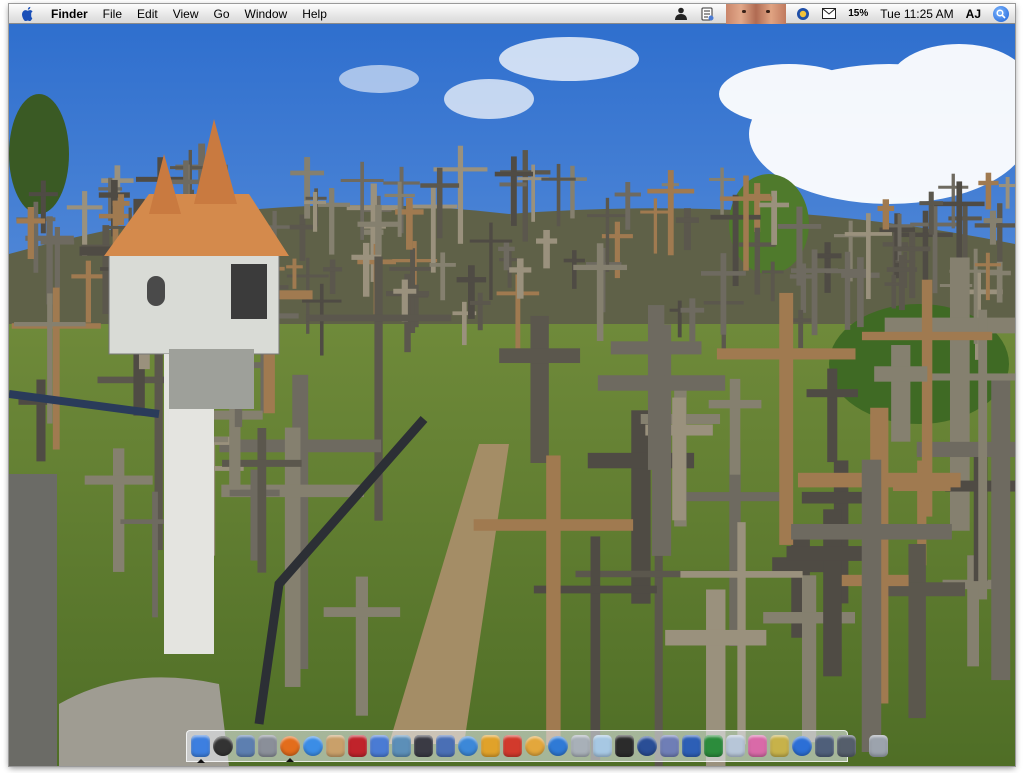  I want to click on mail-status-icon, so click(829, 14).